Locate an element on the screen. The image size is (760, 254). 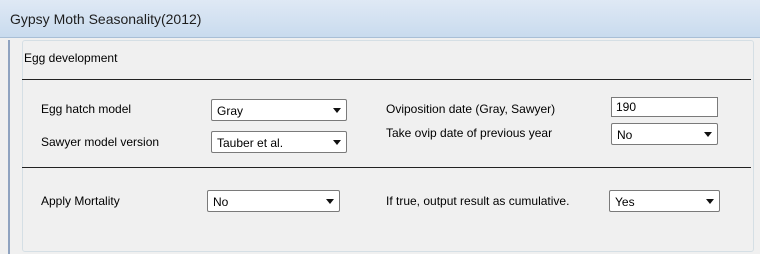
take-ovip-date-select: No is located at coordinates (664, 134).